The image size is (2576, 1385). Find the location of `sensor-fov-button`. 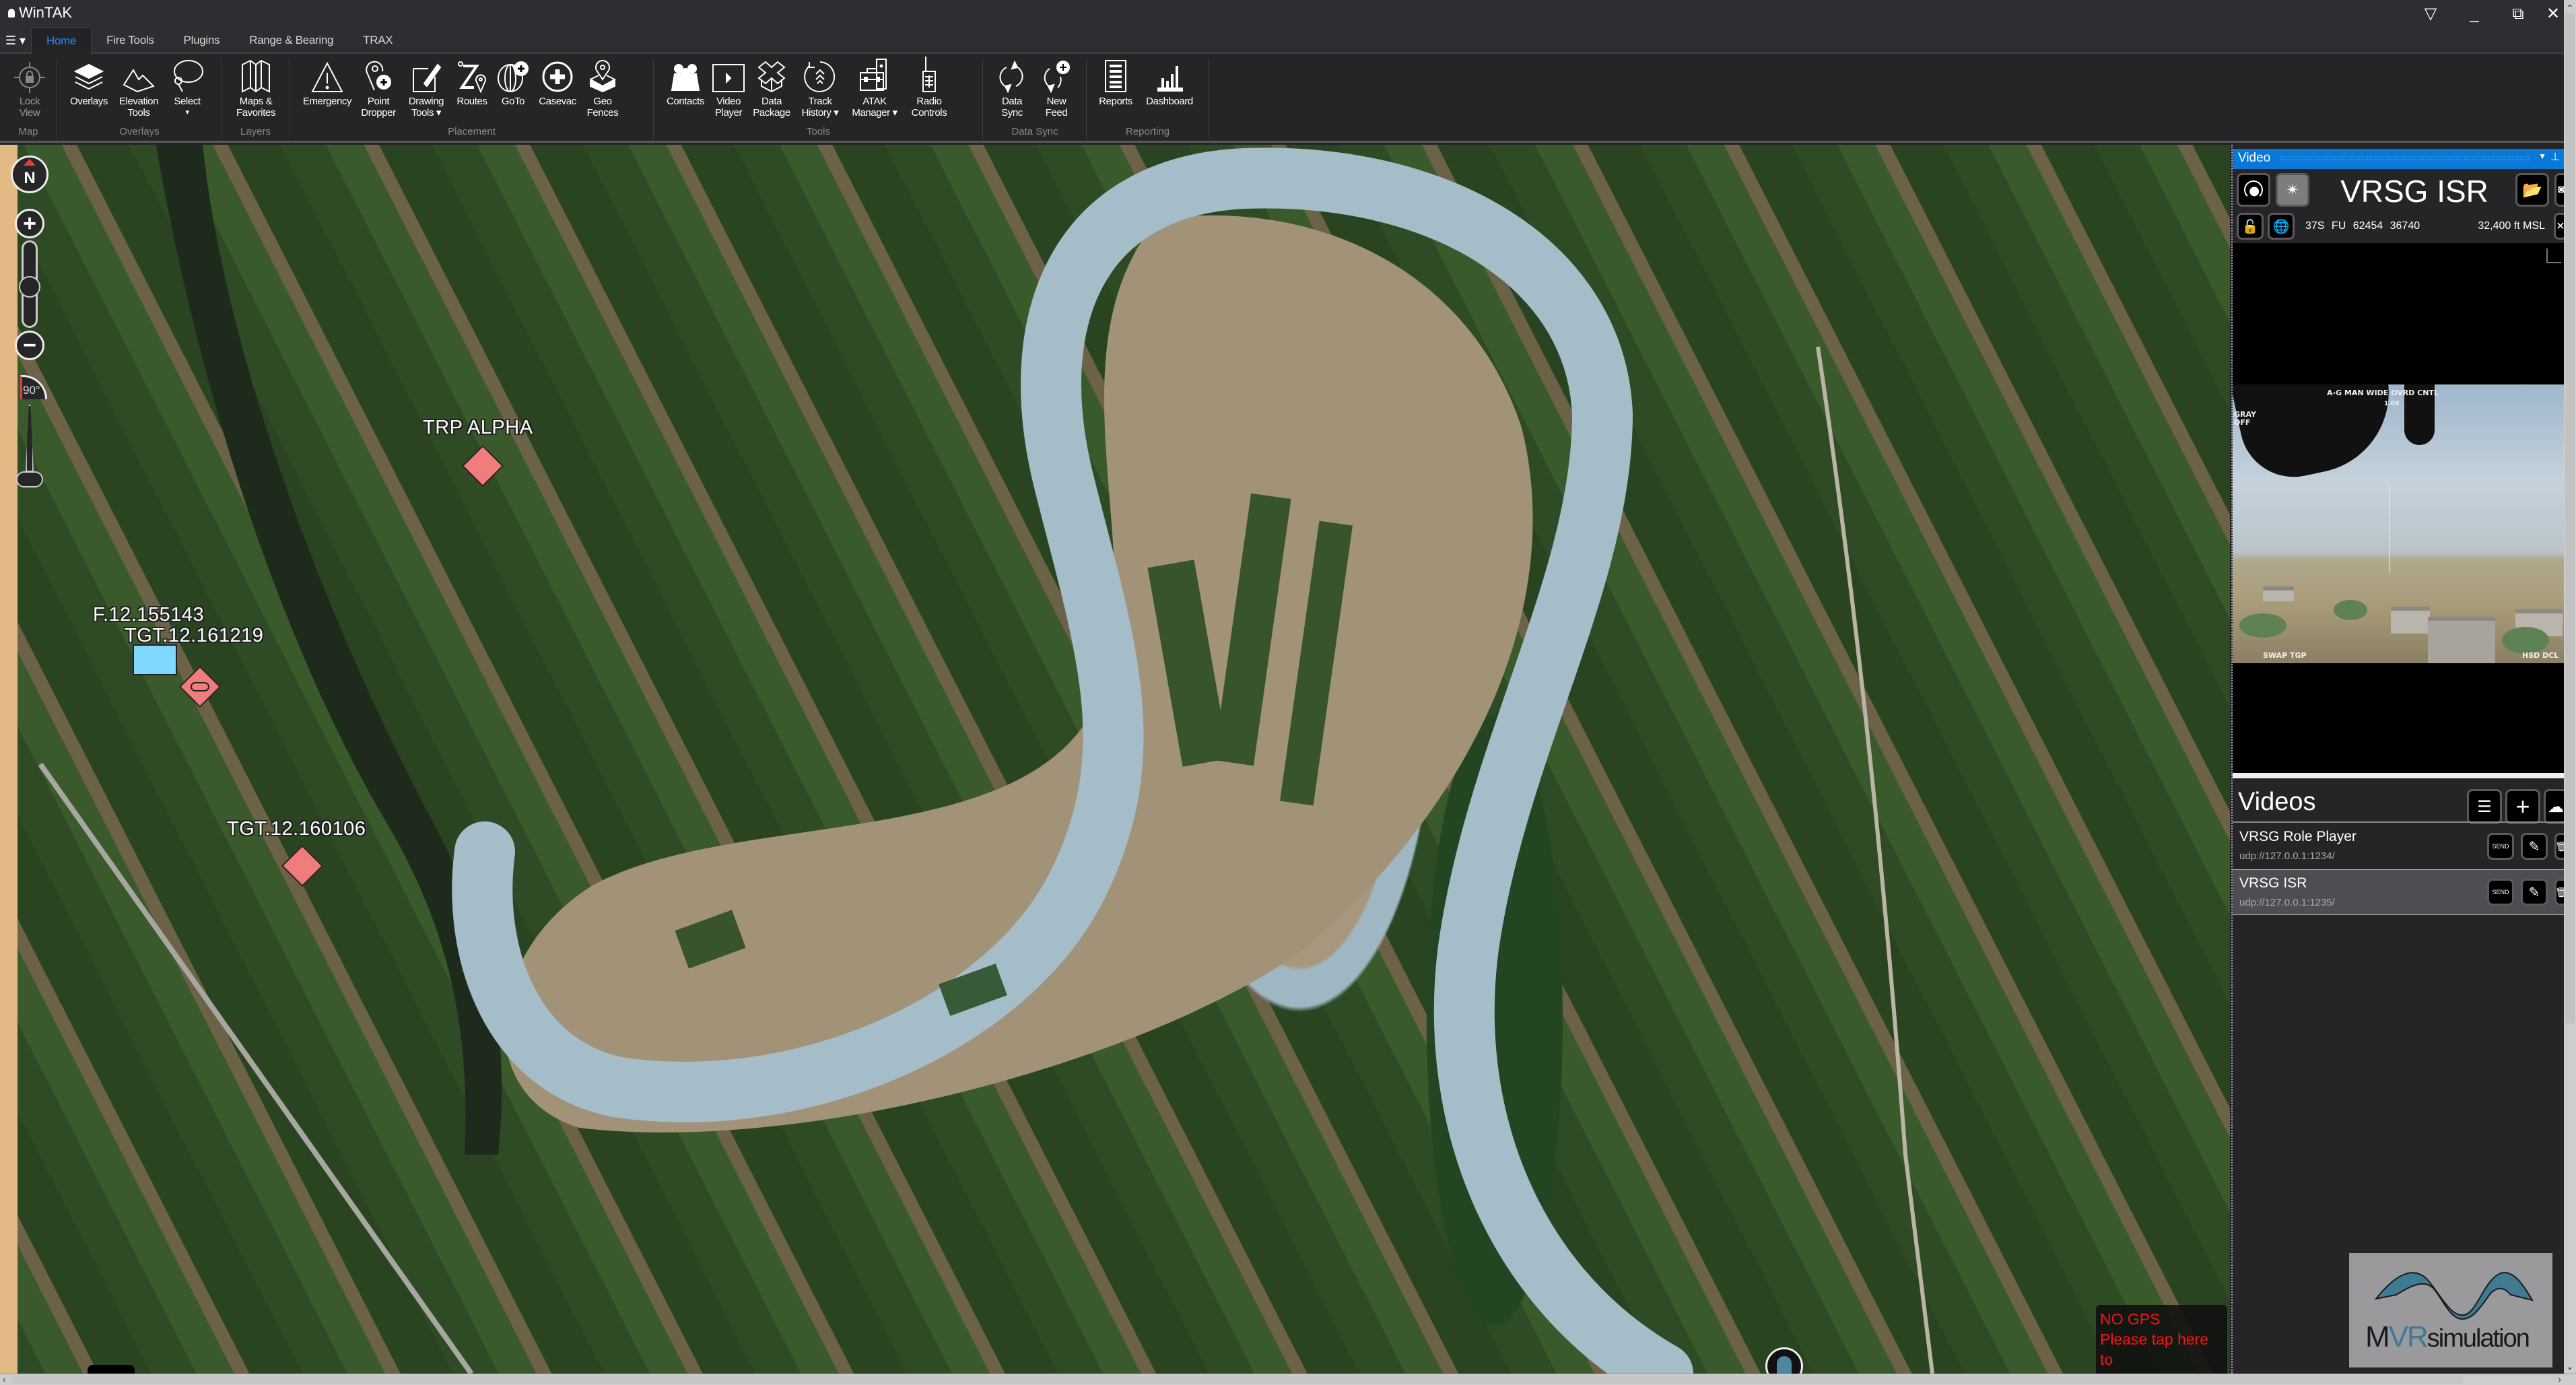

sensor-fov-button is located at coordinates (2253, 190).